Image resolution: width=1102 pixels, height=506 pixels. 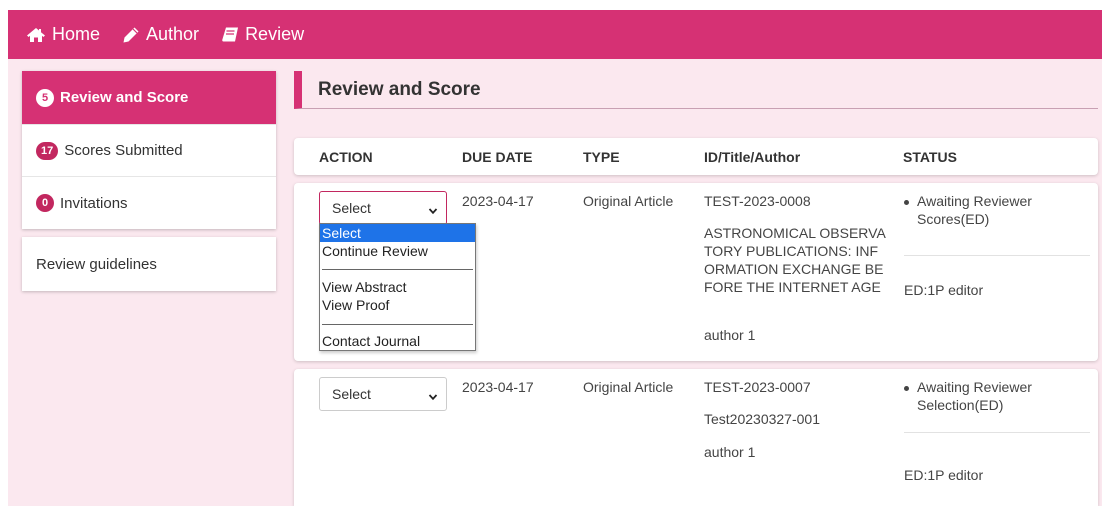 I want to click on nav-author: Author, so click(x=160, y=34).